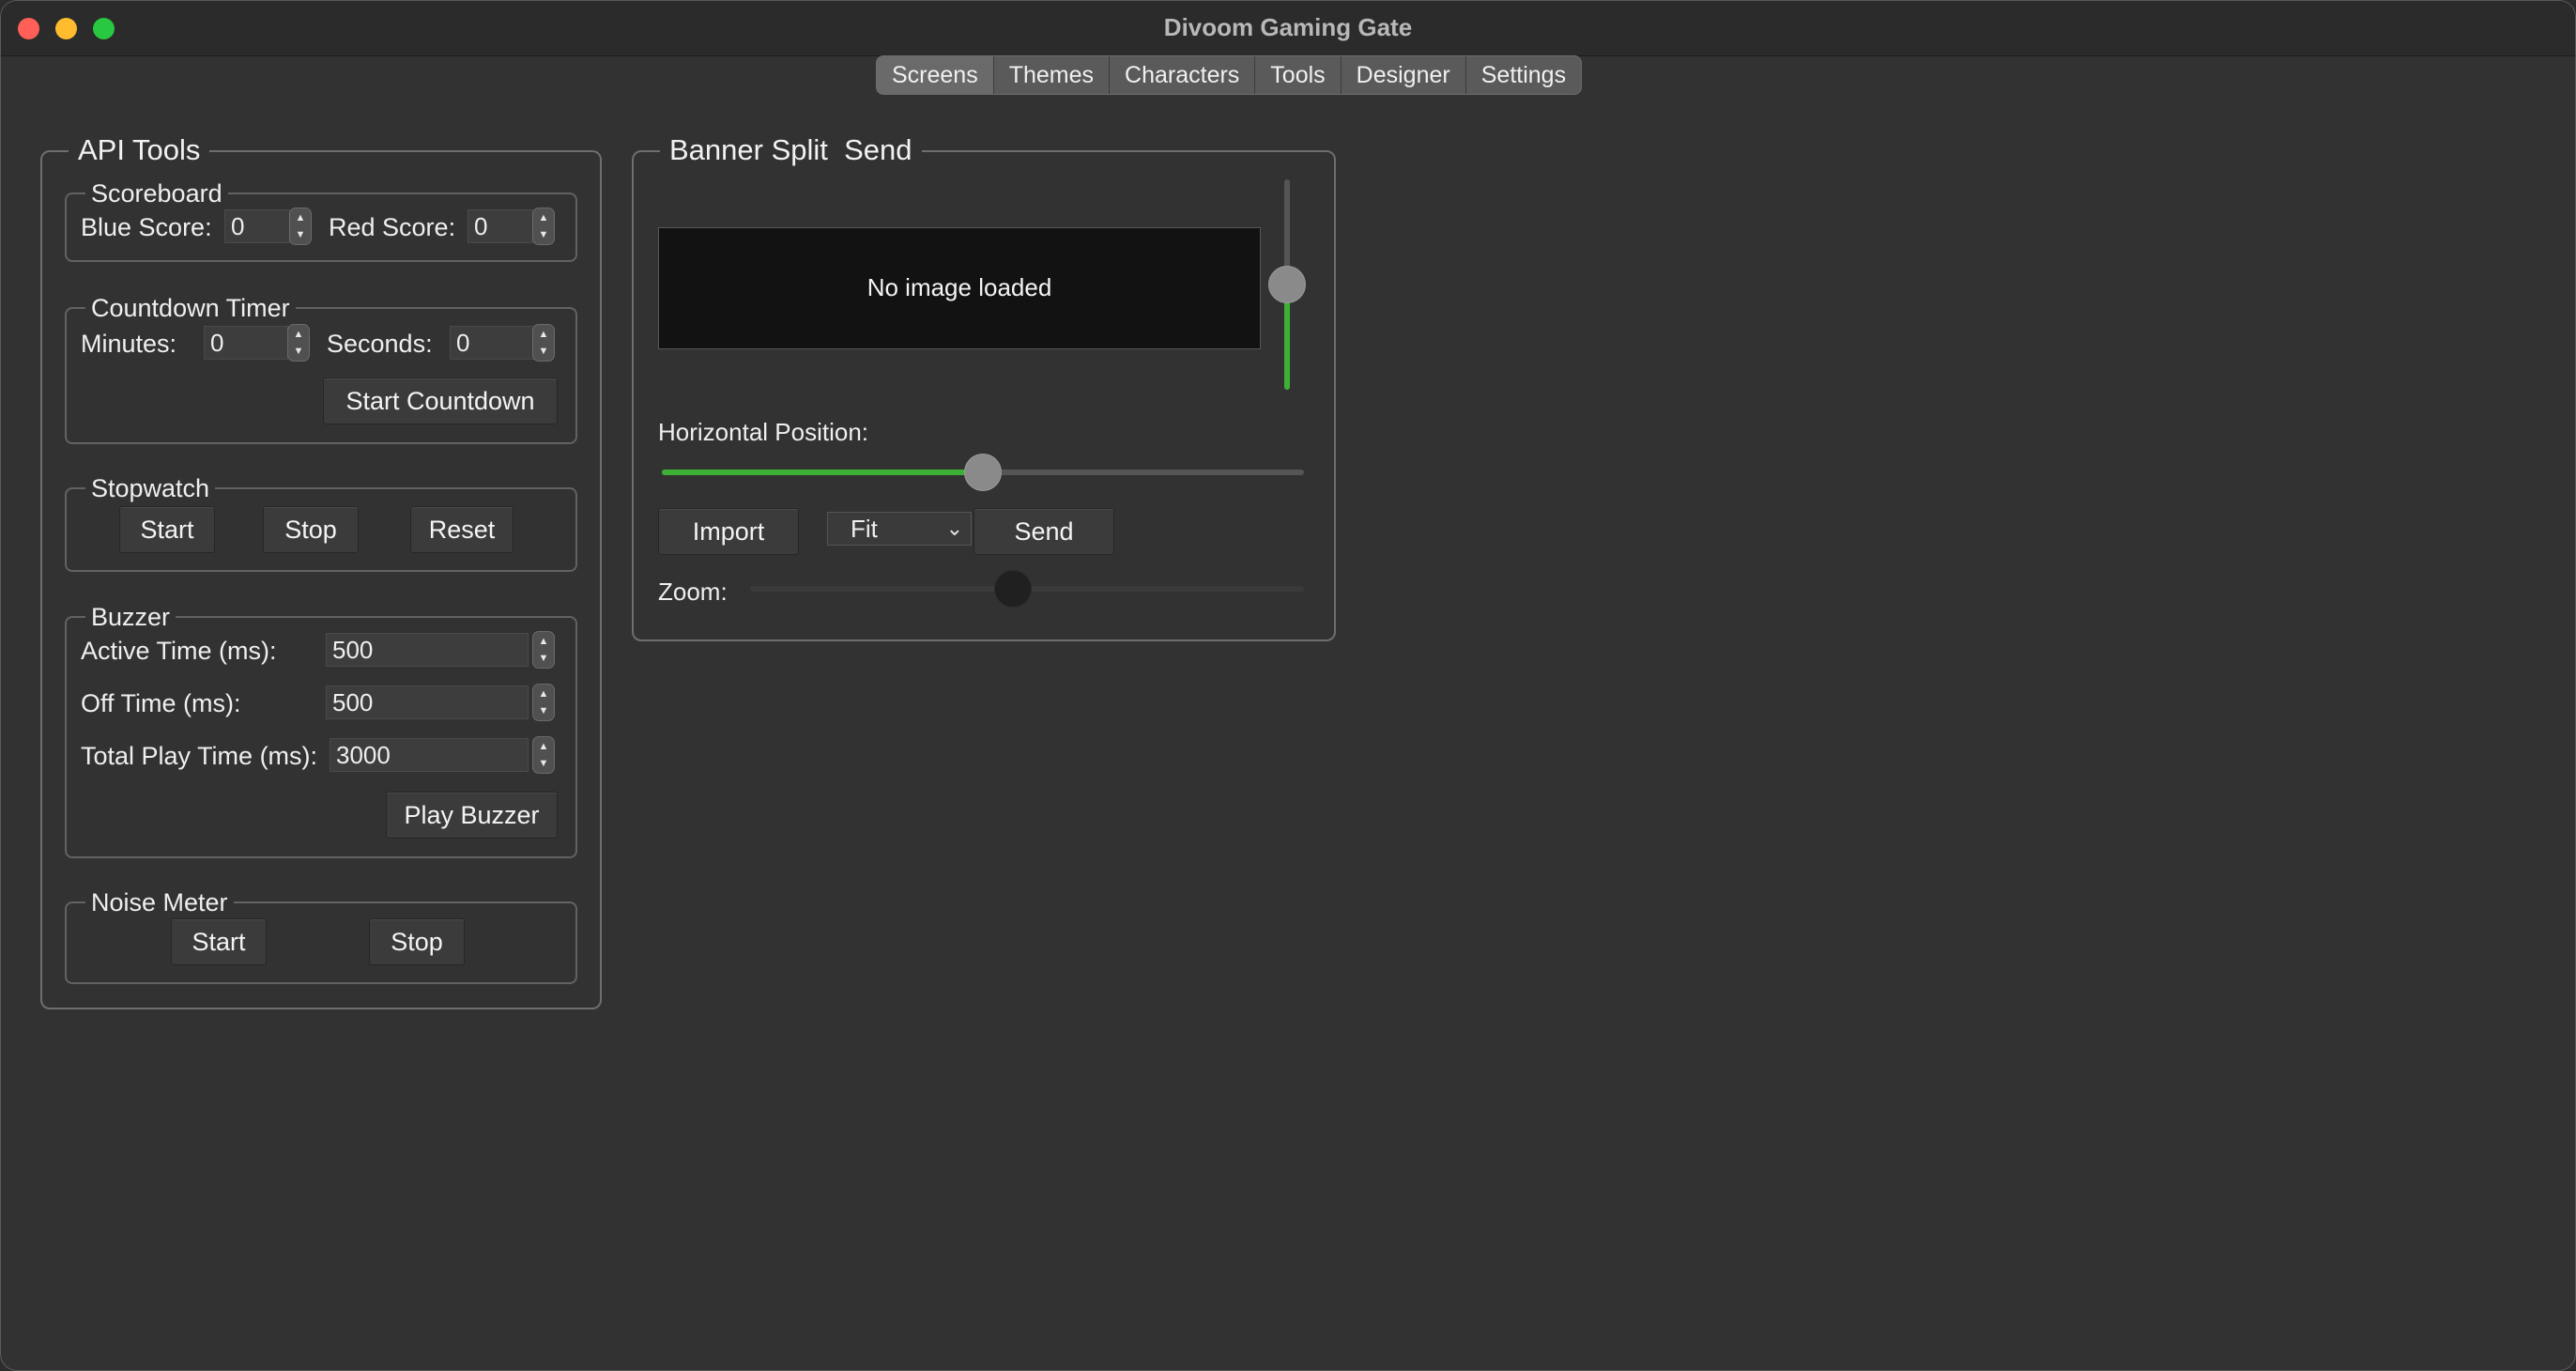 This screenshot has height=1371, width=2576. Describe the element at coordinates (160, 902) in the screenshot. I see `noise-meter-title: Noise Meter` at that location.